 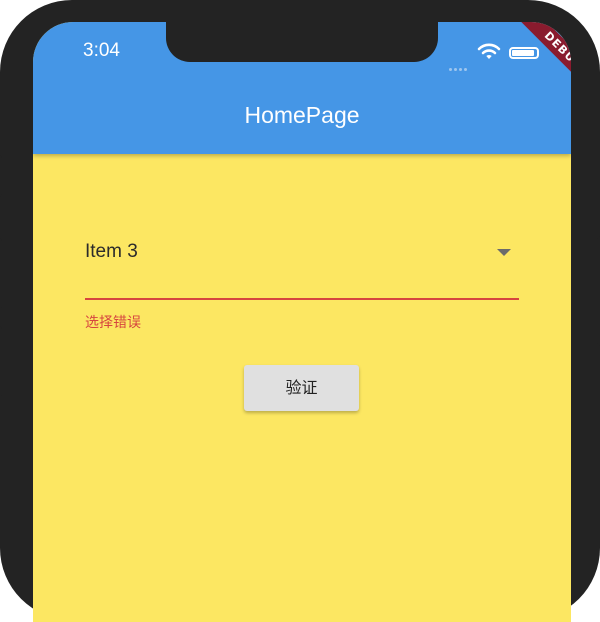 I want to click on page-title: HomePage, so click(x=302, y=115).